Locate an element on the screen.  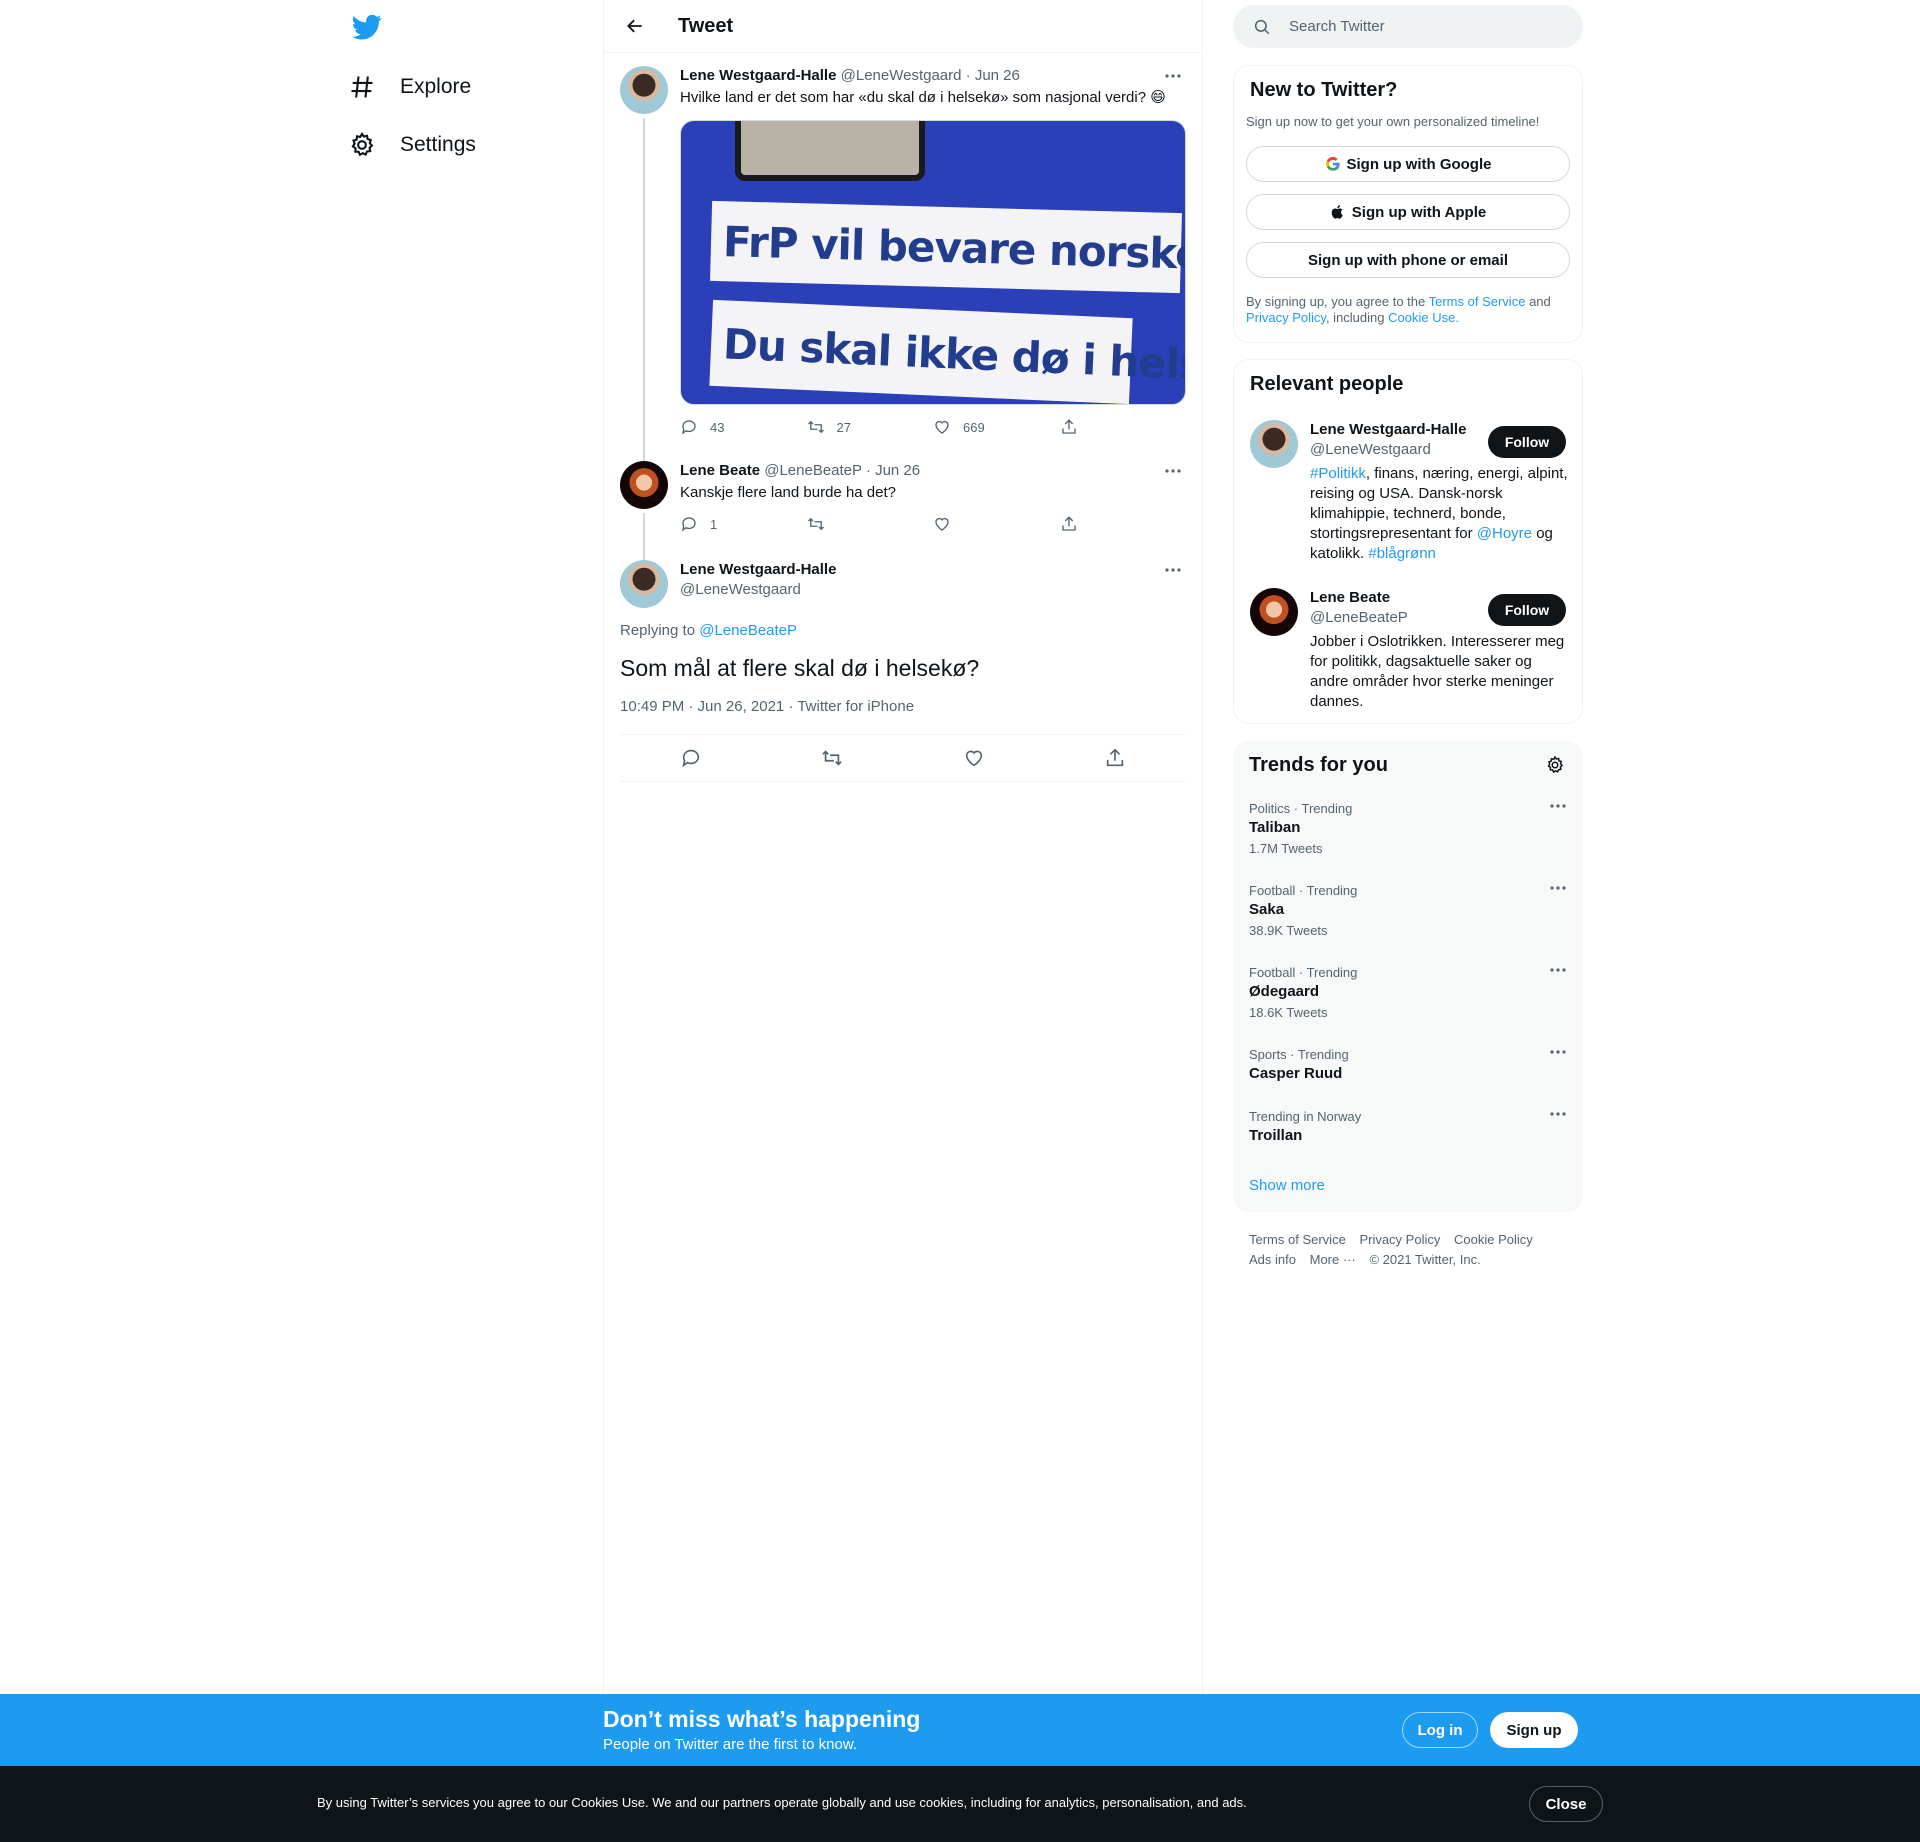
reply-icon is located at coordinates (690, 758).